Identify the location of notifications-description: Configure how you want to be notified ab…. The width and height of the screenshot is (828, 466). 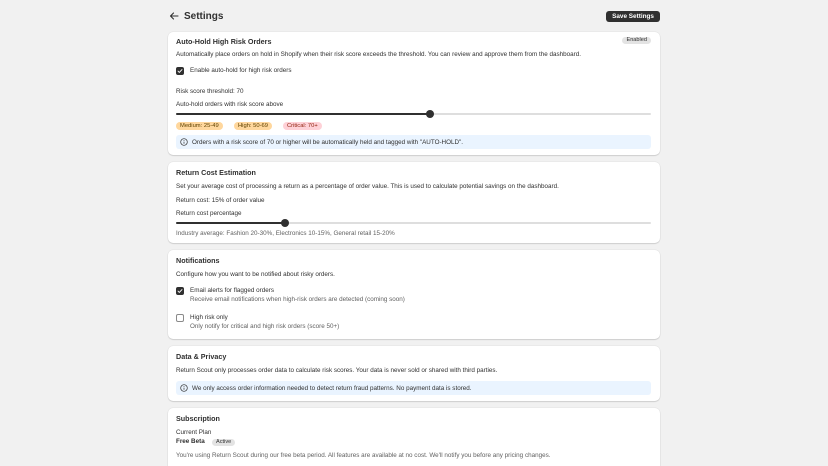
(255, 274).